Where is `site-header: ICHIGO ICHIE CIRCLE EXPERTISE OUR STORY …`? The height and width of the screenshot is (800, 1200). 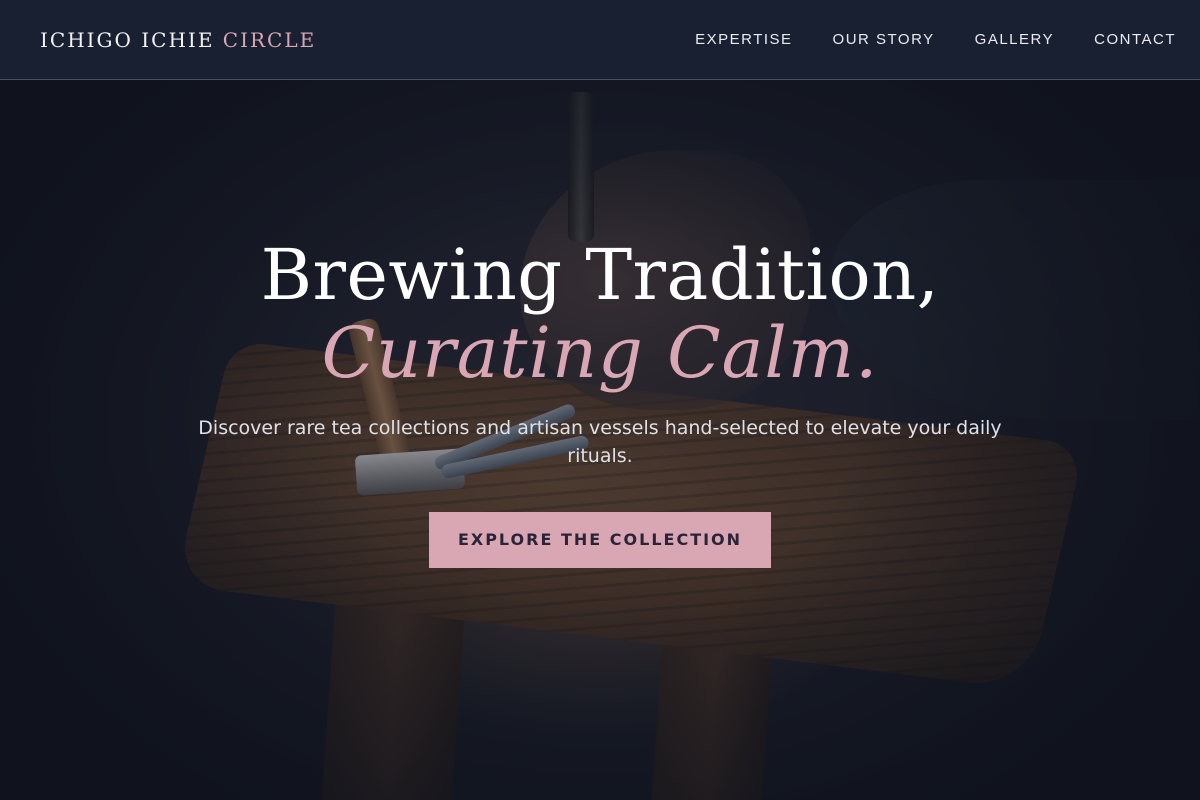
site-header: ICHIGO ICHIE CIRCLE EXPERTISE OUR STORY … is located at coordinates (600, 40).